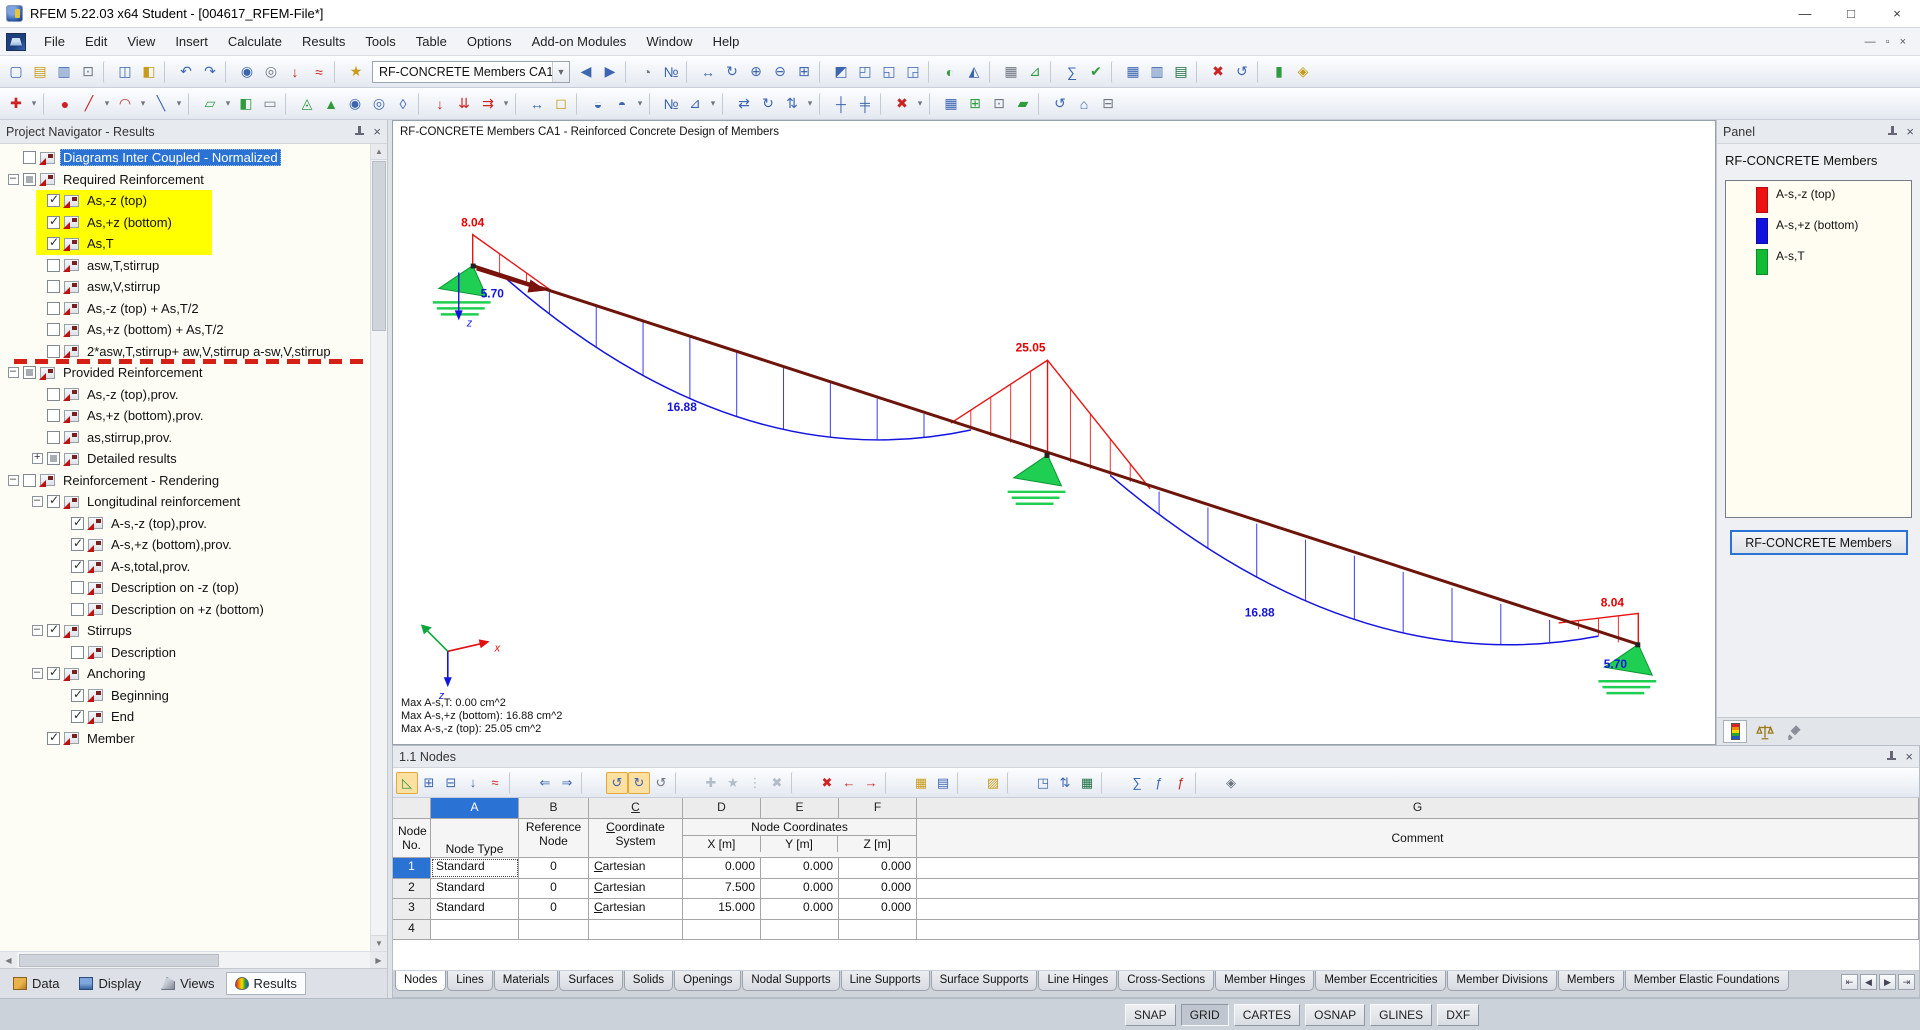  I want to click on table-tab: Members, so click(1590, 981).